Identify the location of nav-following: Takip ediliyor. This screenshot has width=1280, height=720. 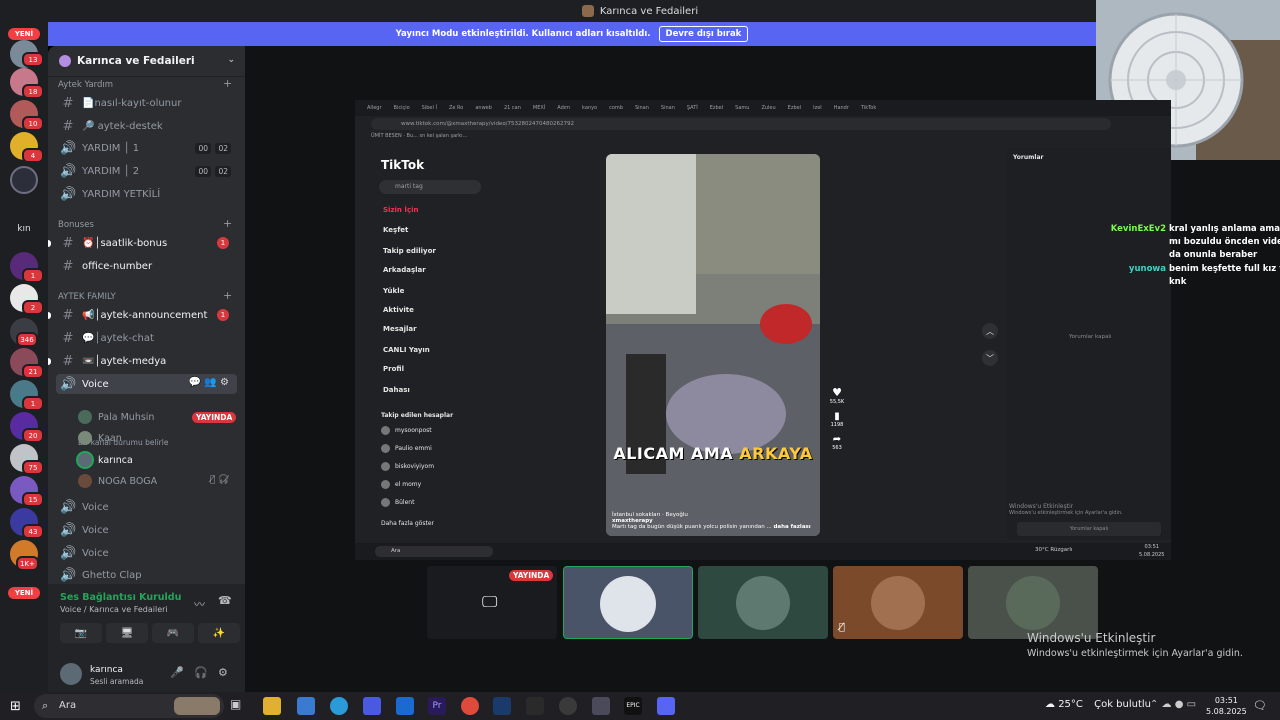
(409, 251).